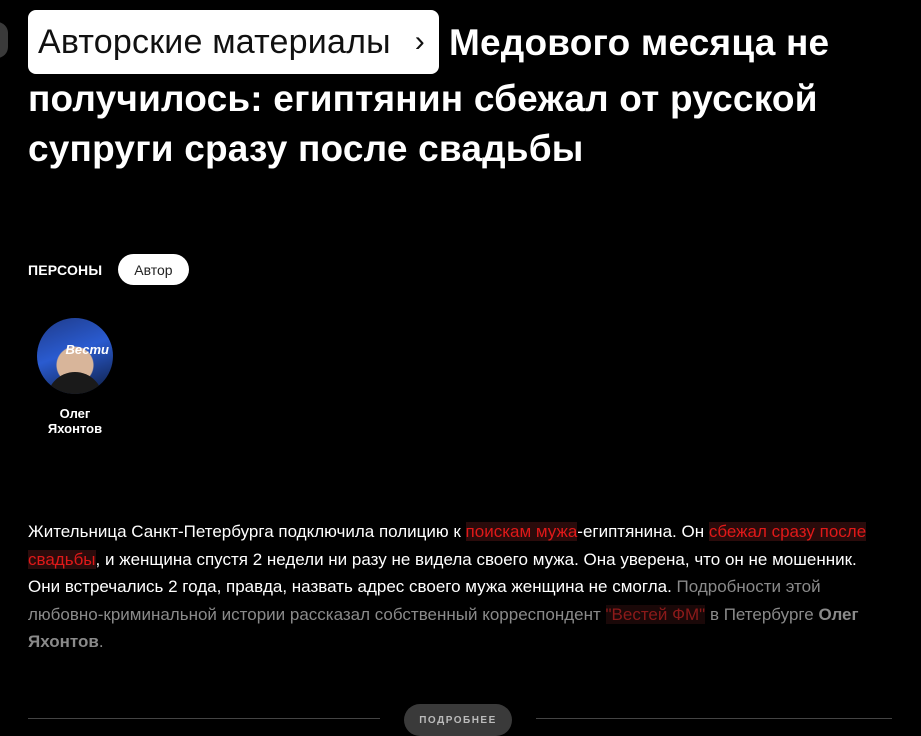 The width and height of the screenshot is (921, 736). I want to click on lead-text-2: -египтянина. Он, so click(643, 531).